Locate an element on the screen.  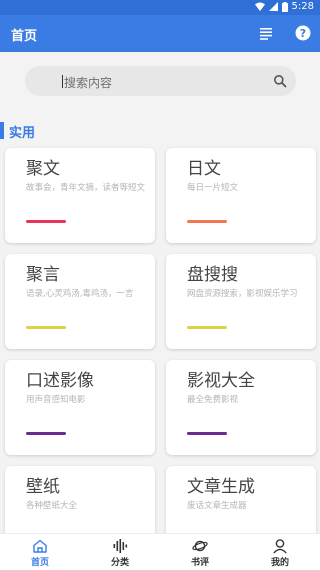
tab-label: 我的 is located at coordinates (279, 563).